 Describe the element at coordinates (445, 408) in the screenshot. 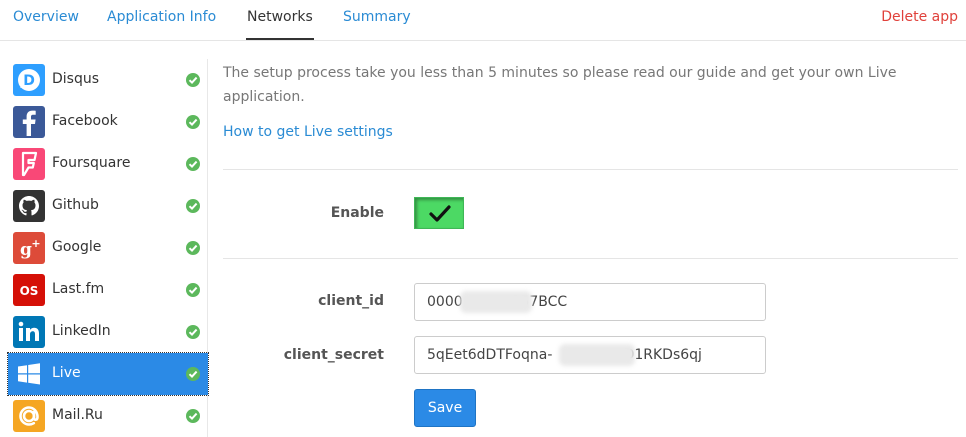

I see `save-button: Save` at that location.